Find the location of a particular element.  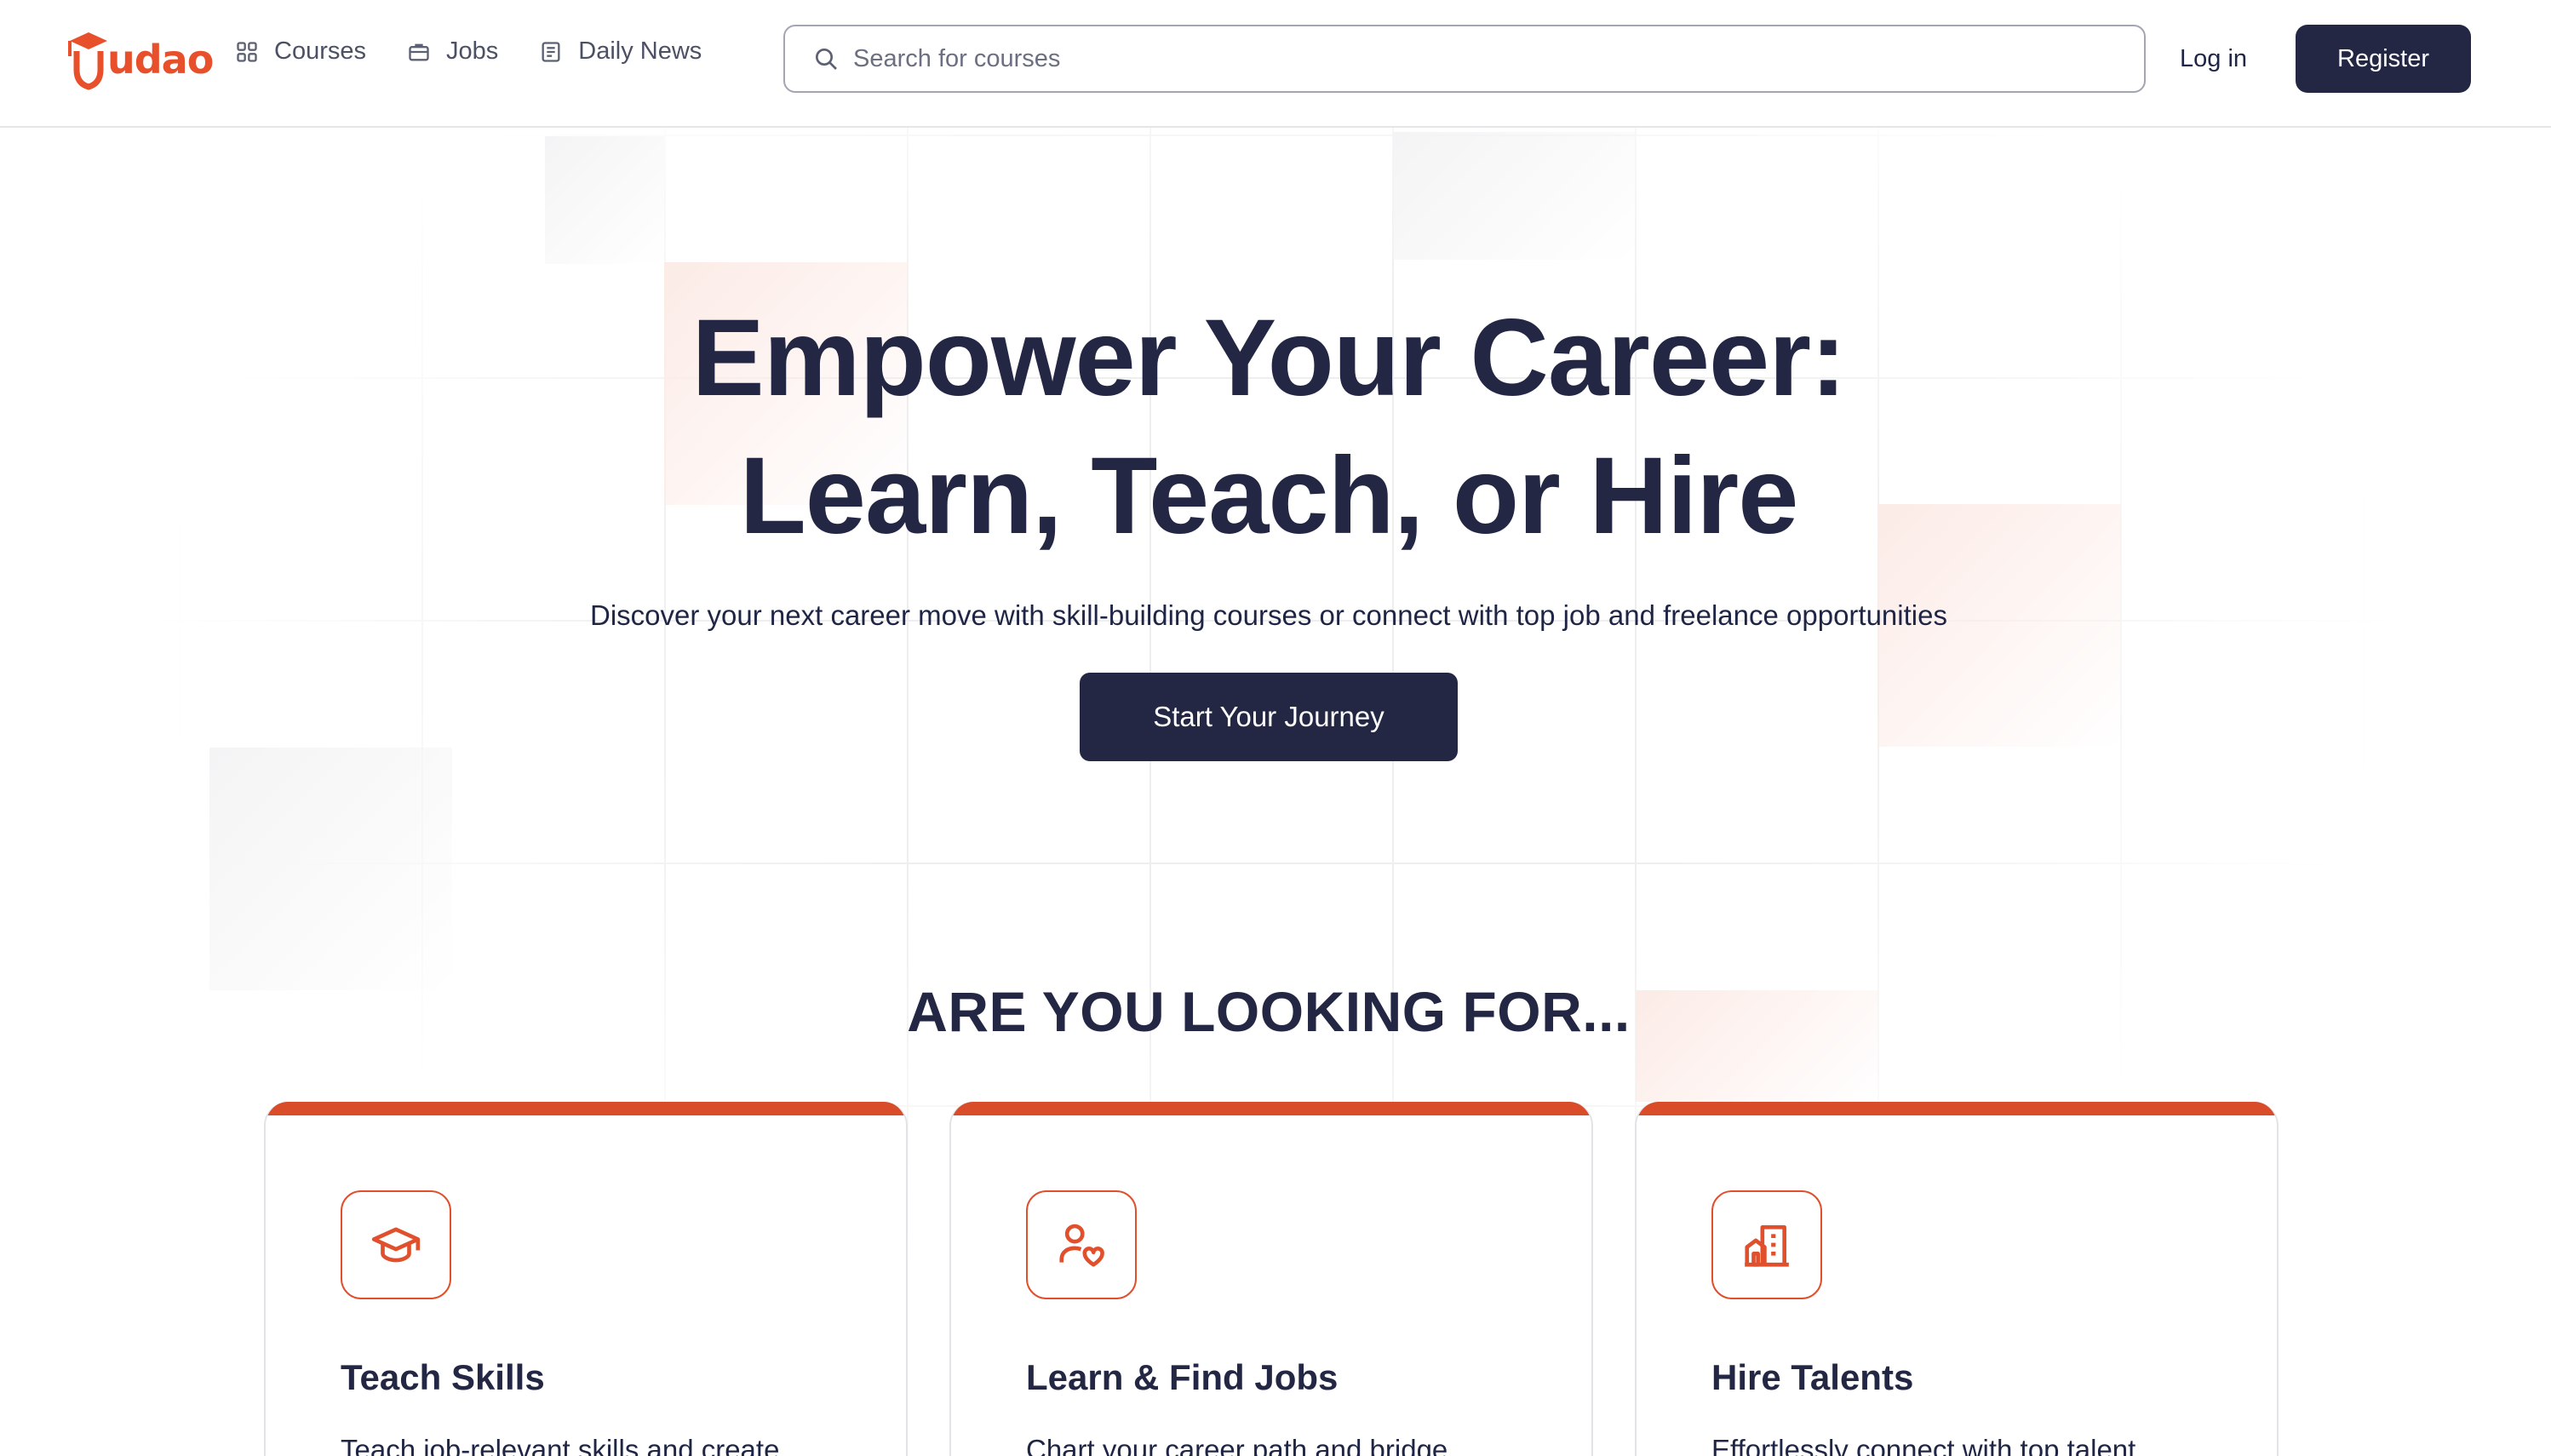

search-bar is located at coordinates (1464, 59).